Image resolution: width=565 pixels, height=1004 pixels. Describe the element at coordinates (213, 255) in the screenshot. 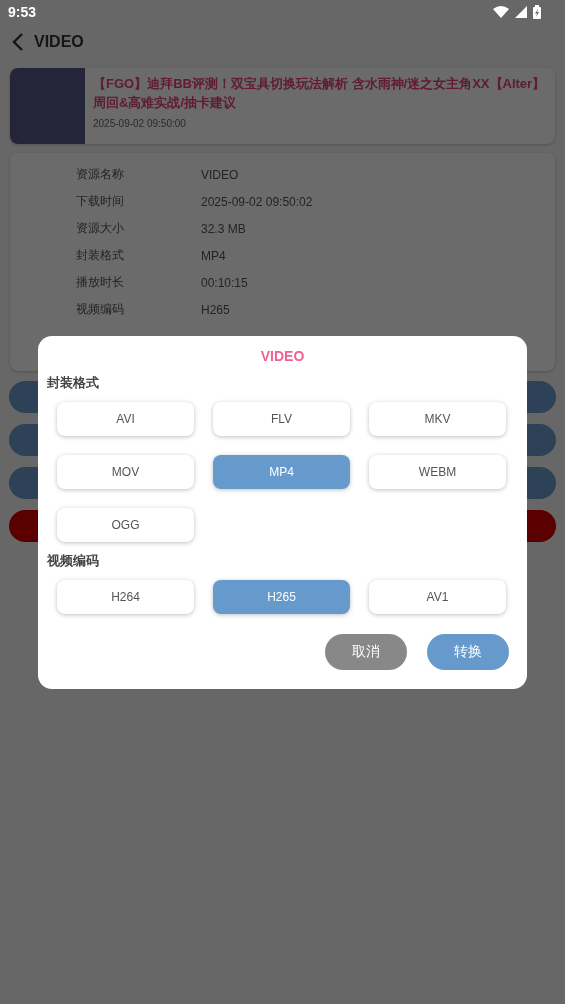

I see `detail-value: MP4` at that location.